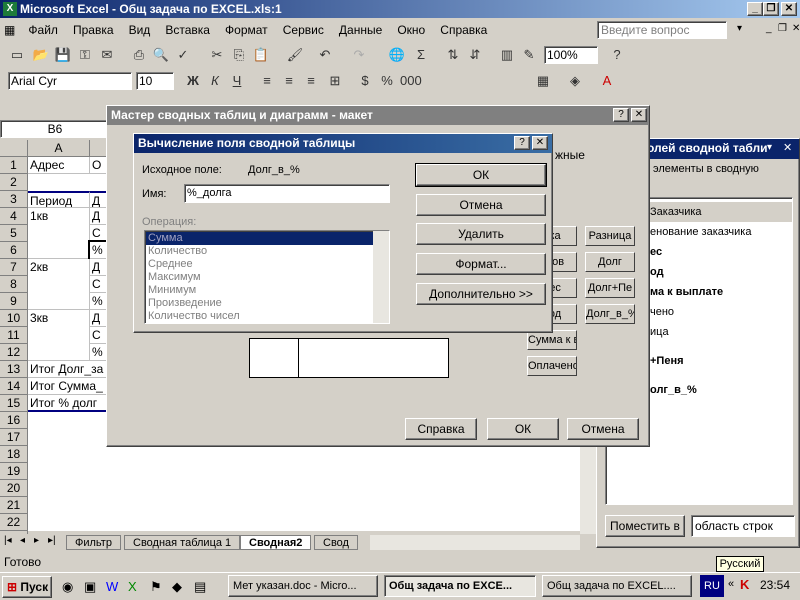 This screenshot has height=600, width=800. What do you see at coordinates (603, 429) in the screenshot?
I see `wizard-cancel-button: Отмена` at bounding box center [603, 429].